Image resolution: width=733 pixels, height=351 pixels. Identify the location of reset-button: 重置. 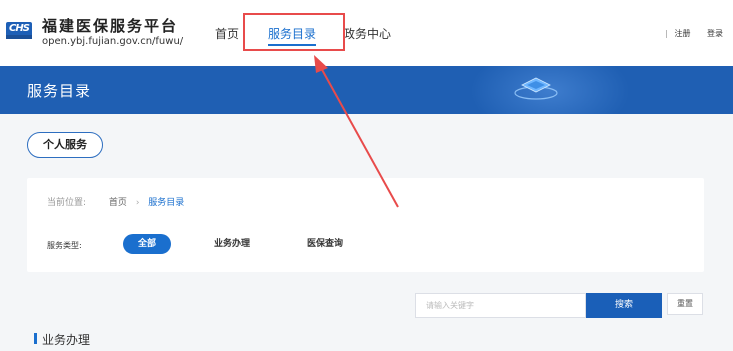
(685, 304).